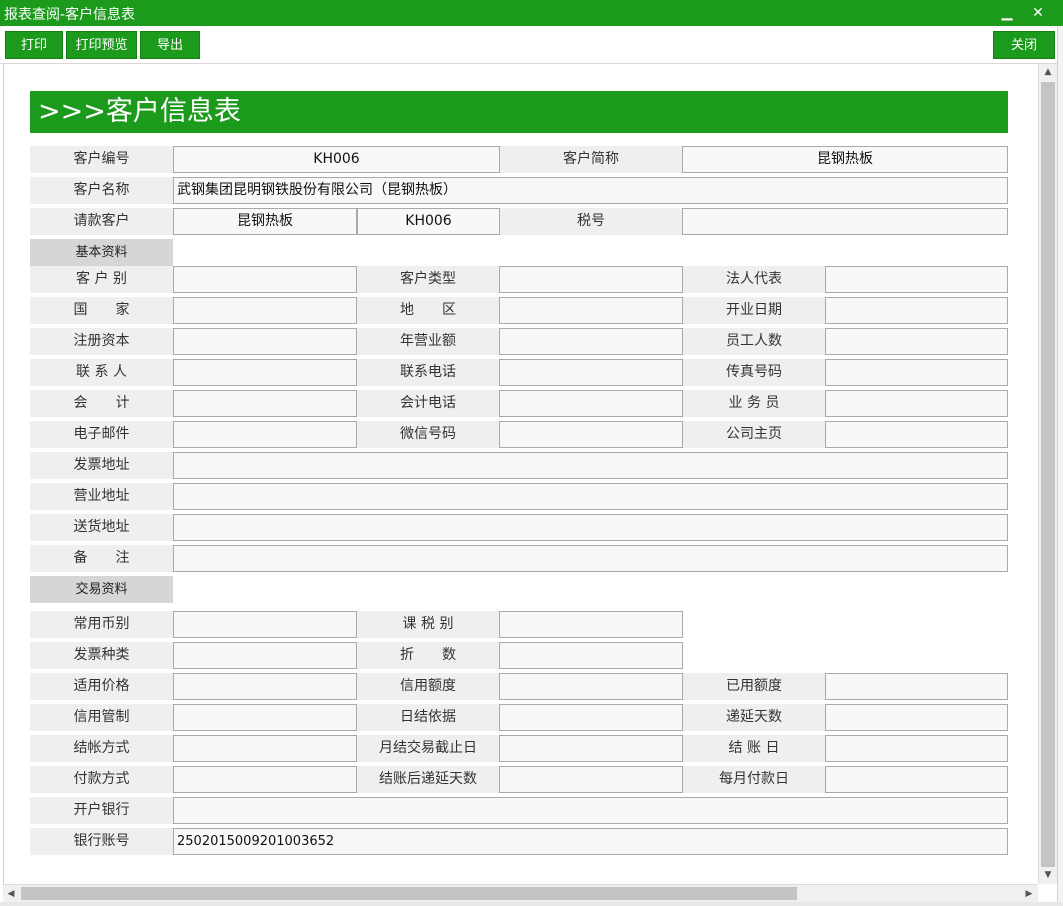 The image size is (1063, 906). Describe the element at coordinates (1060, 466) in the screenshot. I see `window-right-edge` at that location.